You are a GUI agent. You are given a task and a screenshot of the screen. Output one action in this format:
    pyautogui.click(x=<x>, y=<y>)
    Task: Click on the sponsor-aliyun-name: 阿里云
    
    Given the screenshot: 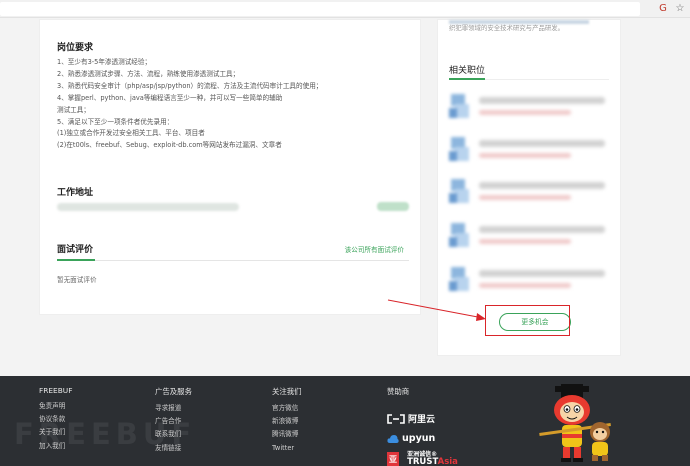 What is the action you would take?
    pyautogui.click(x=422, y=420)
    